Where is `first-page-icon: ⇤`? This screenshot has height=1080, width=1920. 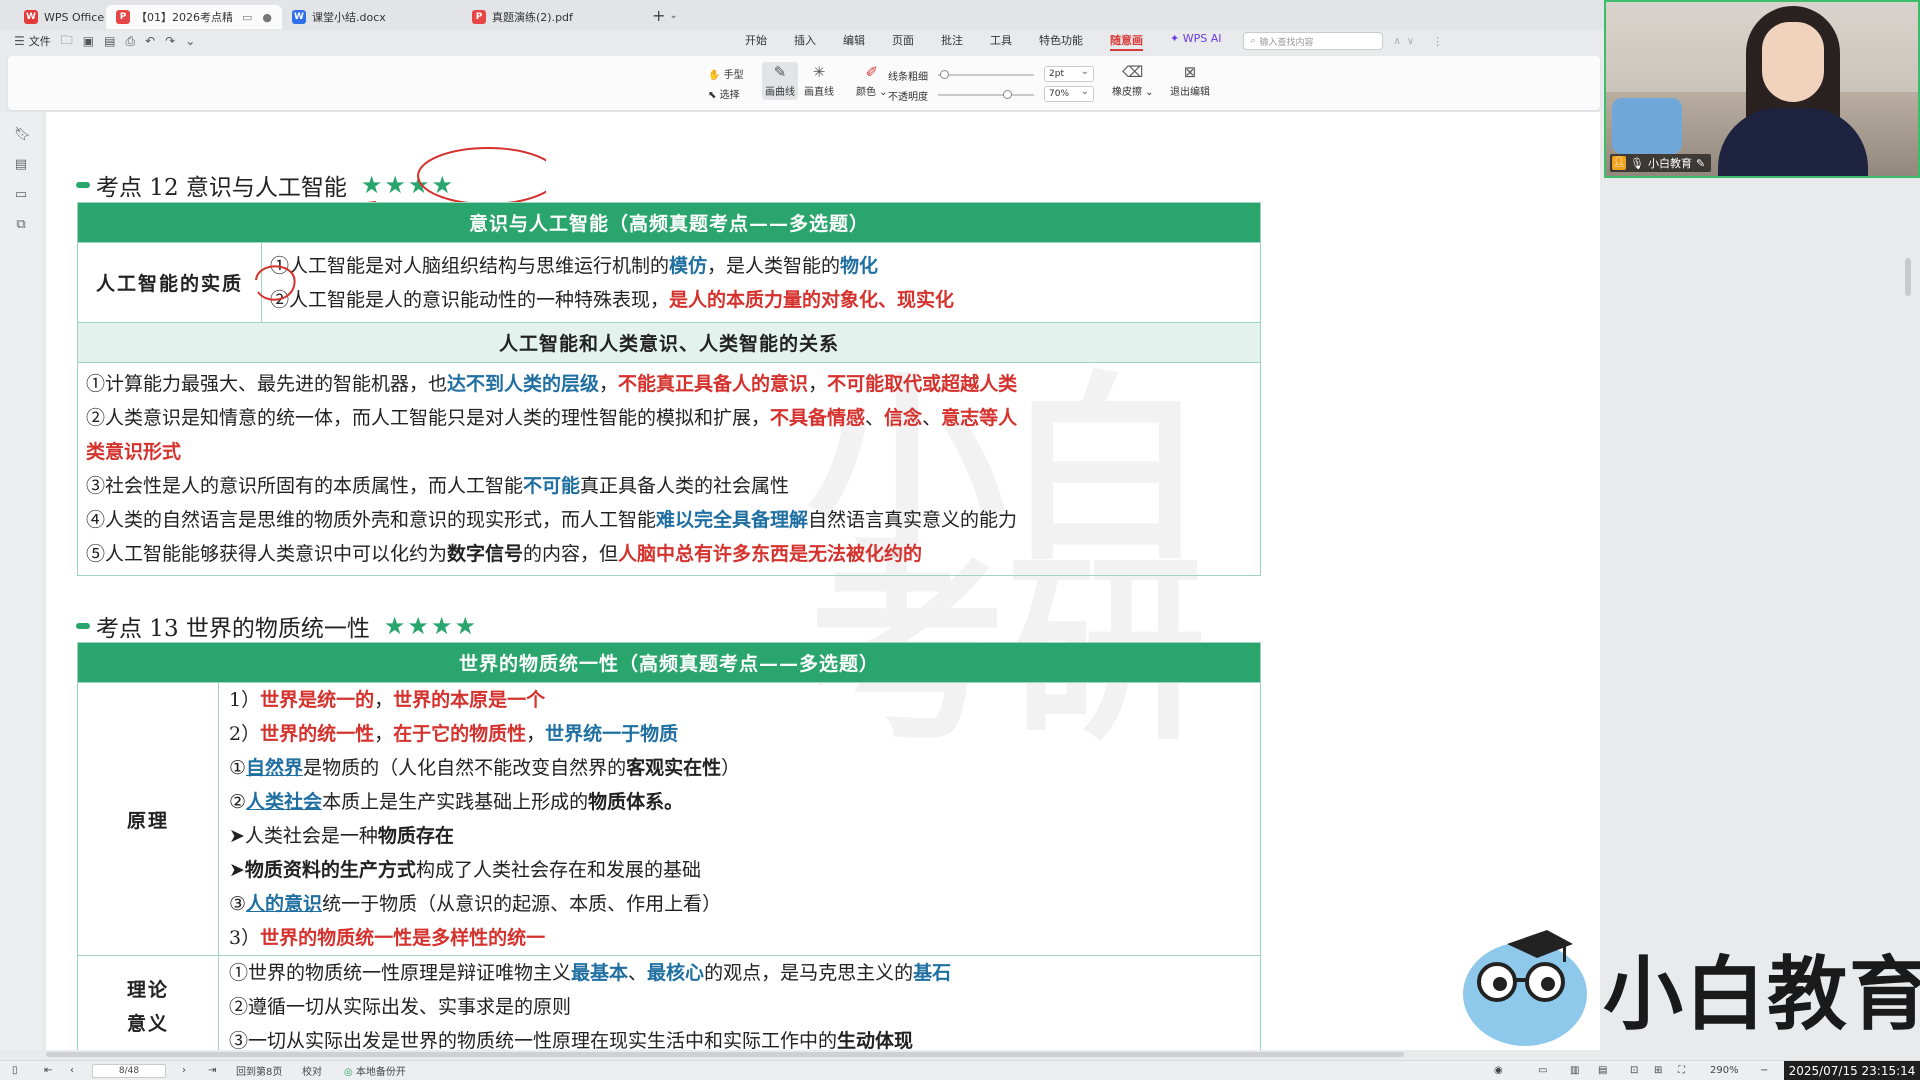
first-page-icon: ⇤ is located at coordinates (48, 1070).